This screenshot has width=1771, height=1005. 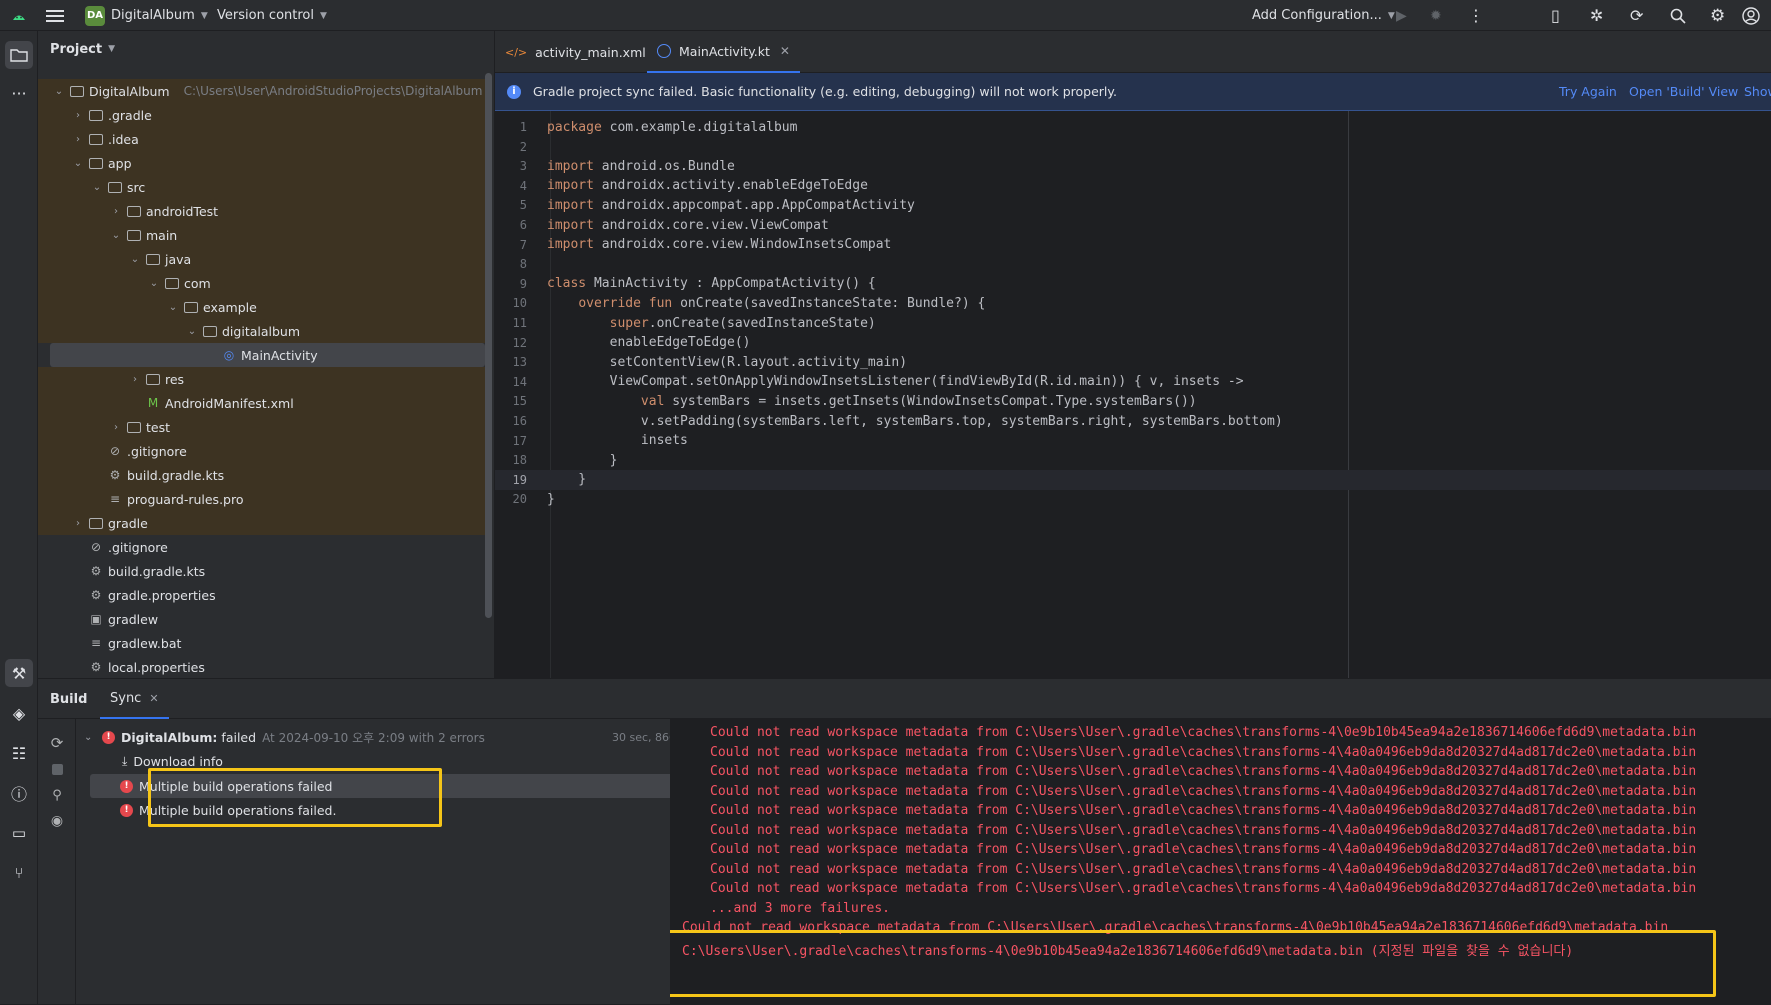 What do you see at coordinates (261, 283) in the screenshot?
I see `tree-item: ⌄ com` at bounding box center [261, 283].